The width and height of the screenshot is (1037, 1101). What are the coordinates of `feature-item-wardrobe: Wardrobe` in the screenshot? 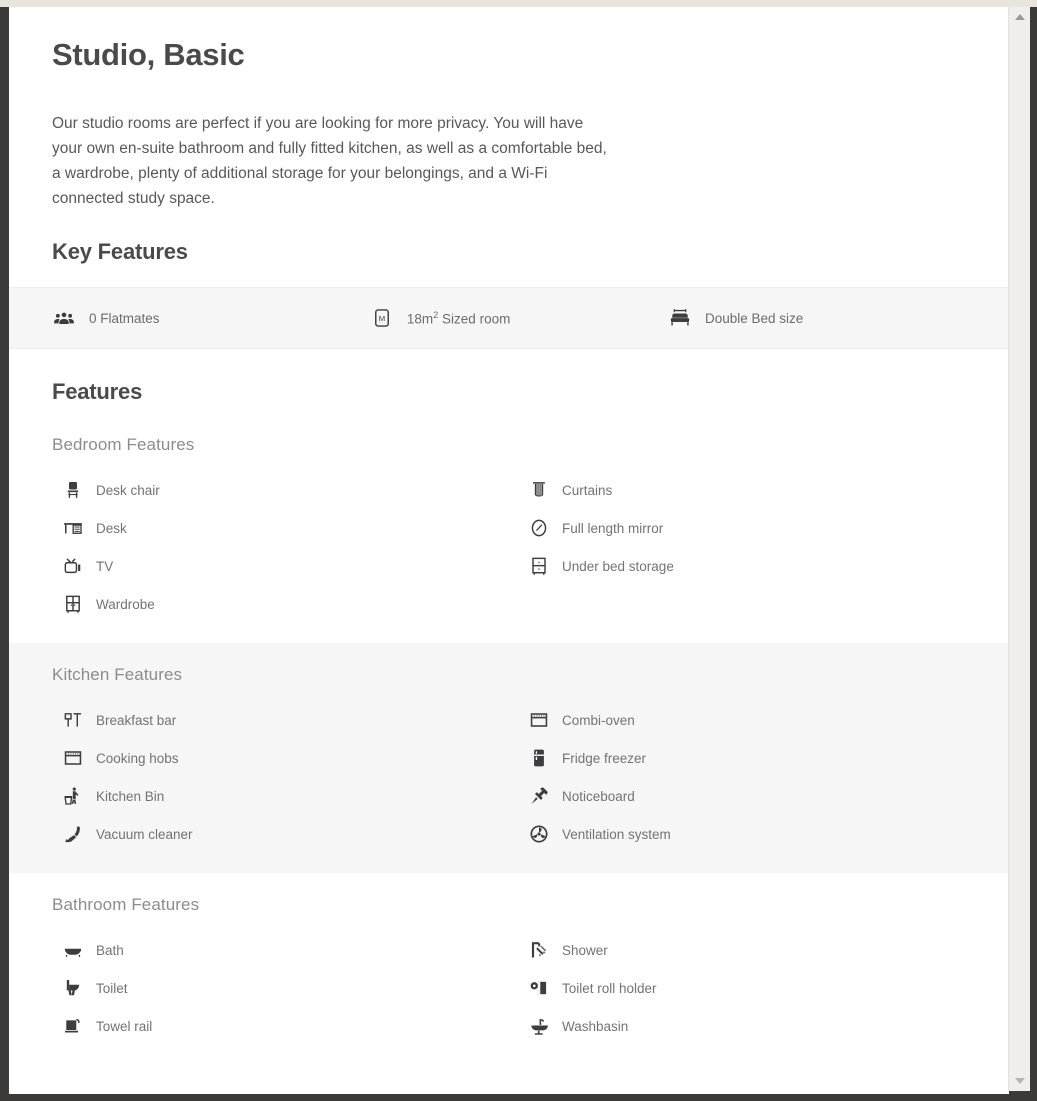 It's located at (285, 604).